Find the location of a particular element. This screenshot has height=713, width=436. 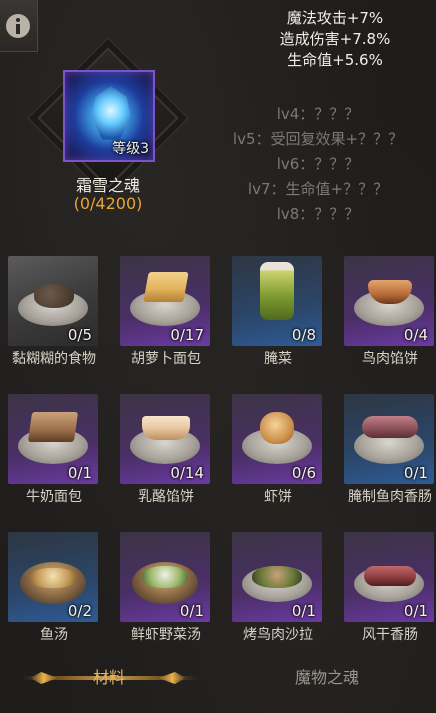

soul-name: 霜雪之魂 is located at coordinates (107, 185).